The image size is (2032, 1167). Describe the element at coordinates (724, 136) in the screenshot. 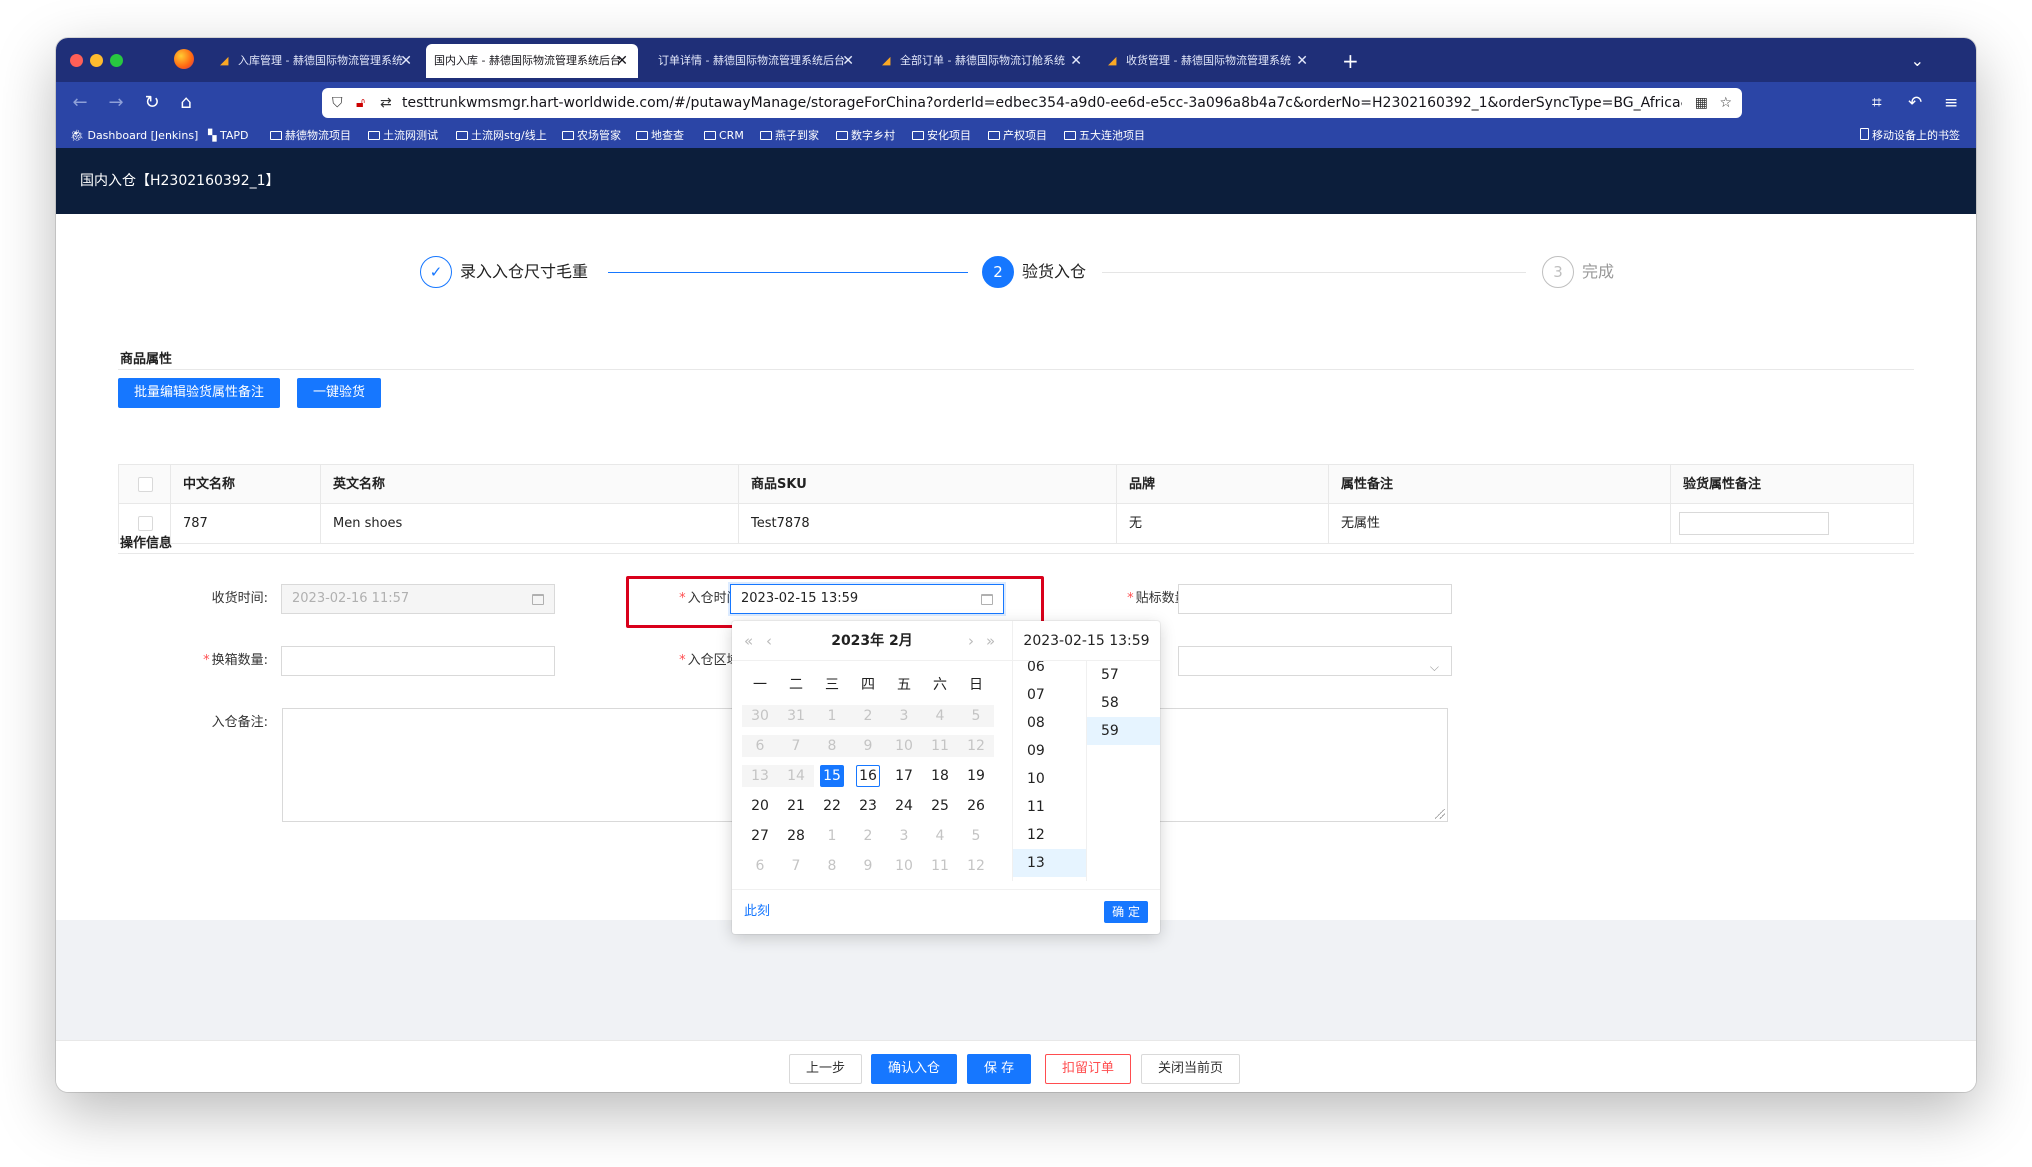

I see `bookmark-folder: CRM` at that location.